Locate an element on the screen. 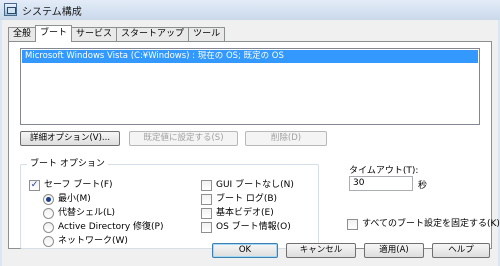 This screenshot has height=266, width=500. tab-tools: ツール is located at coordinates (207, 34).